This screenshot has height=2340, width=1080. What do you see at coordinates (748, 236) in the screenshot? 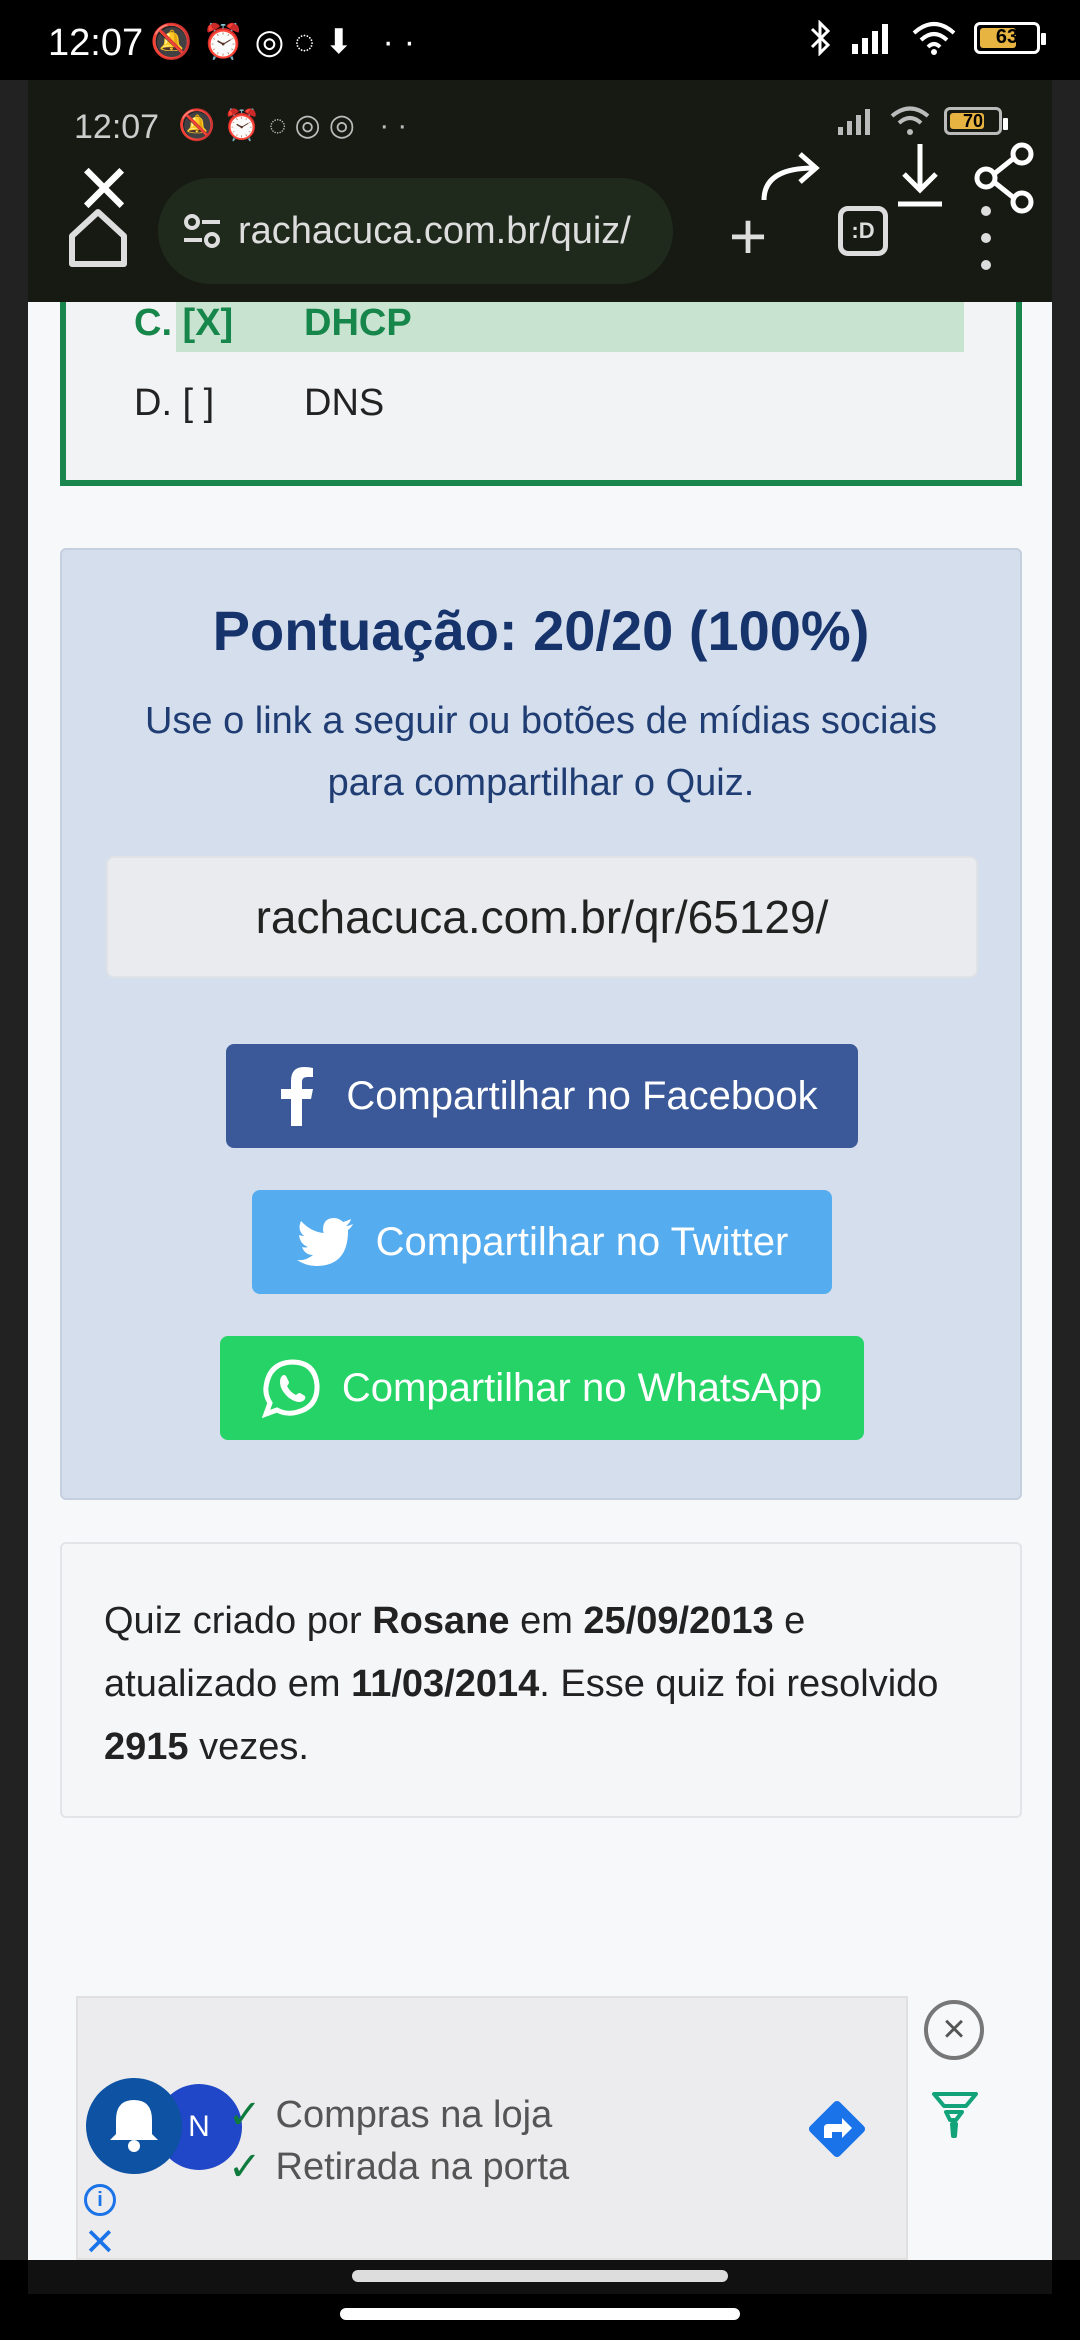
I see `new-tab-button: +` at bounding box center [748, 236].